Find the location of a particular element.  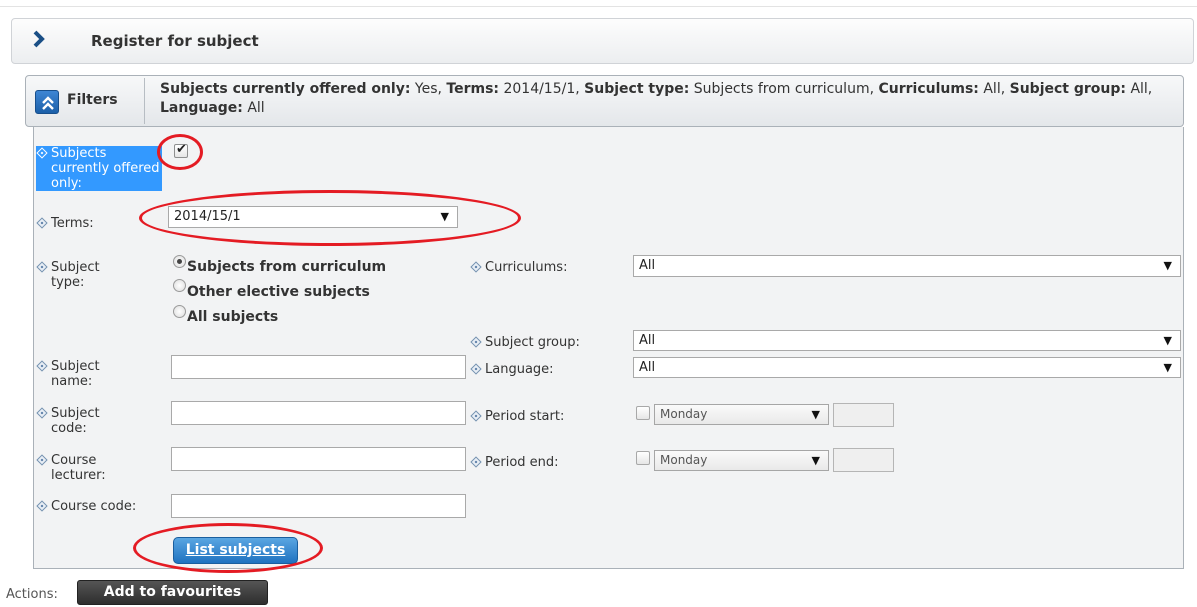

summary-value: Subjects from curriculum, is located at coordinates (784, 89).